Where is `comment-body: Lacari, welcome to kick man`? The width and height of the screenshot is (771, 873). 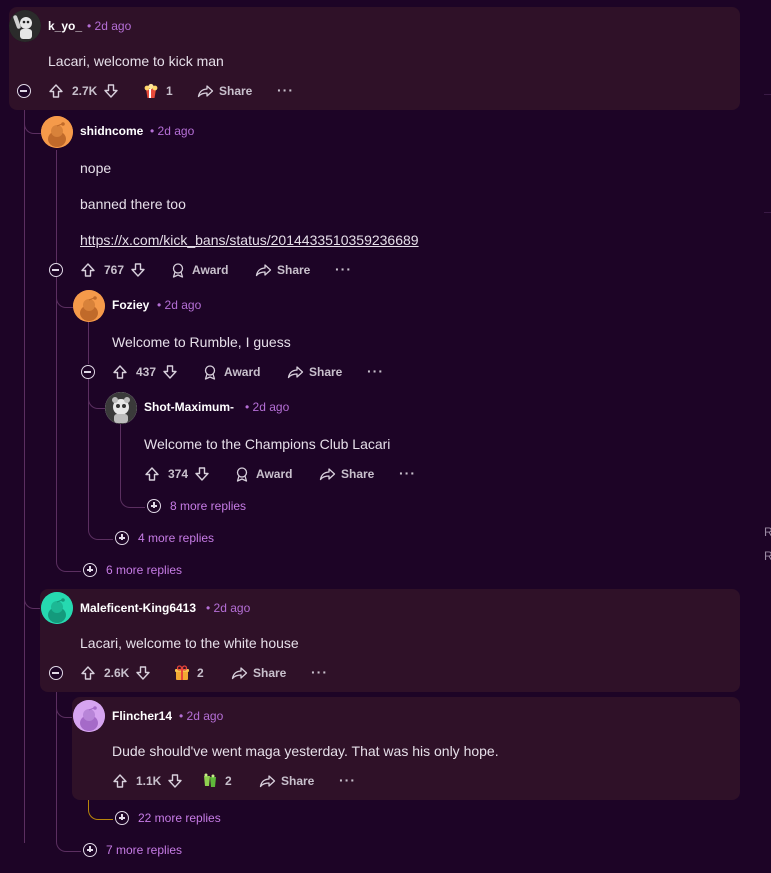 comment-body: Lacari, welcome to kick man is located at coordinates (136, 61).